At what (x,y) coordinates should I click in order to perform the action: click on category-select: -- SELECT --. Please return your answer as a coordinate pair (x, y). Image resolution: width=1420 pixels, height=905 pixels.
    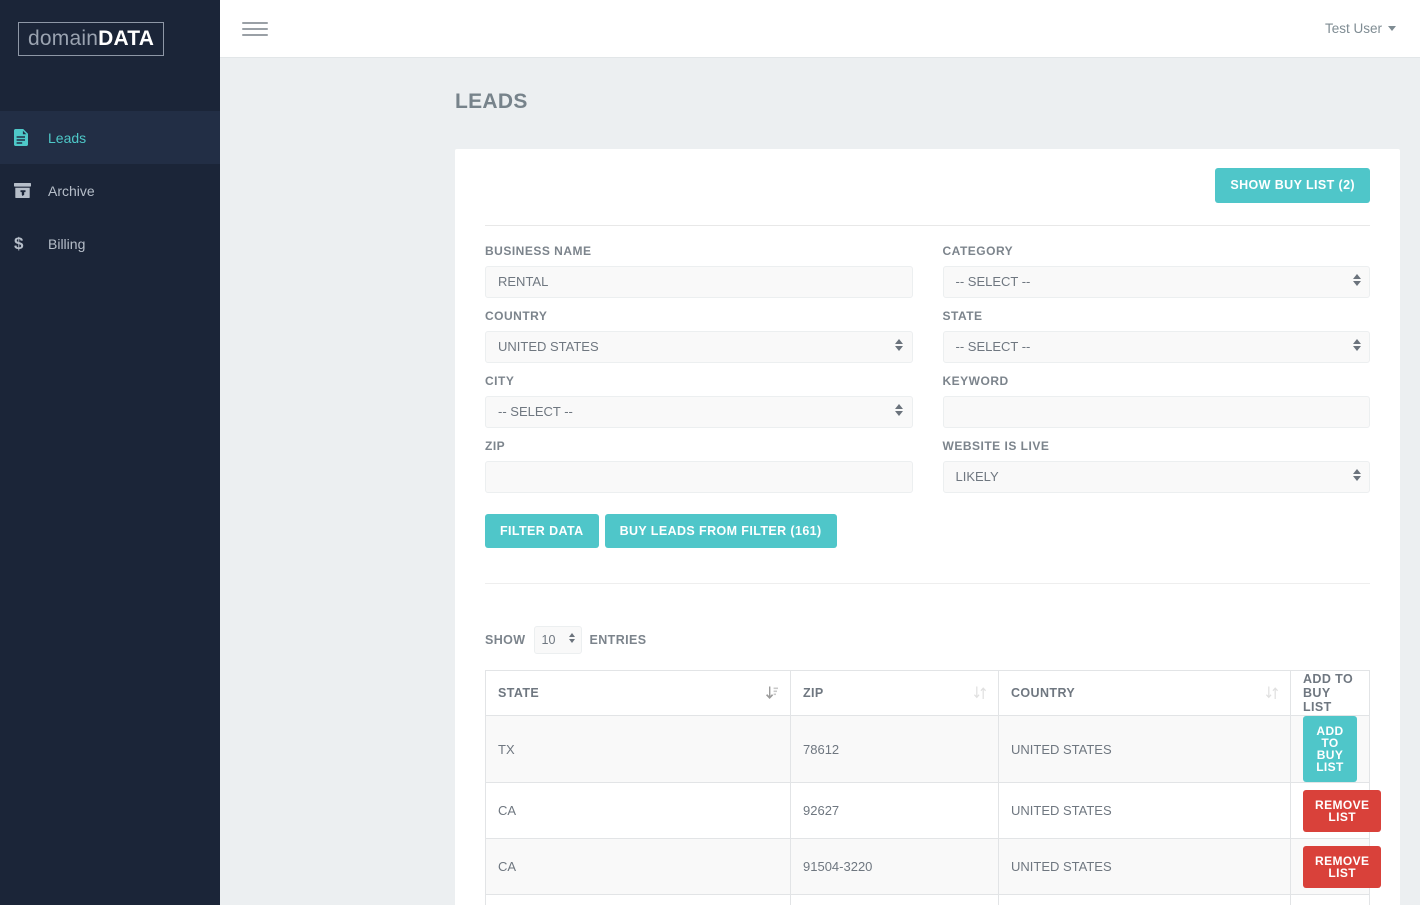
    Looking at the image, I should click on (1156, 281).